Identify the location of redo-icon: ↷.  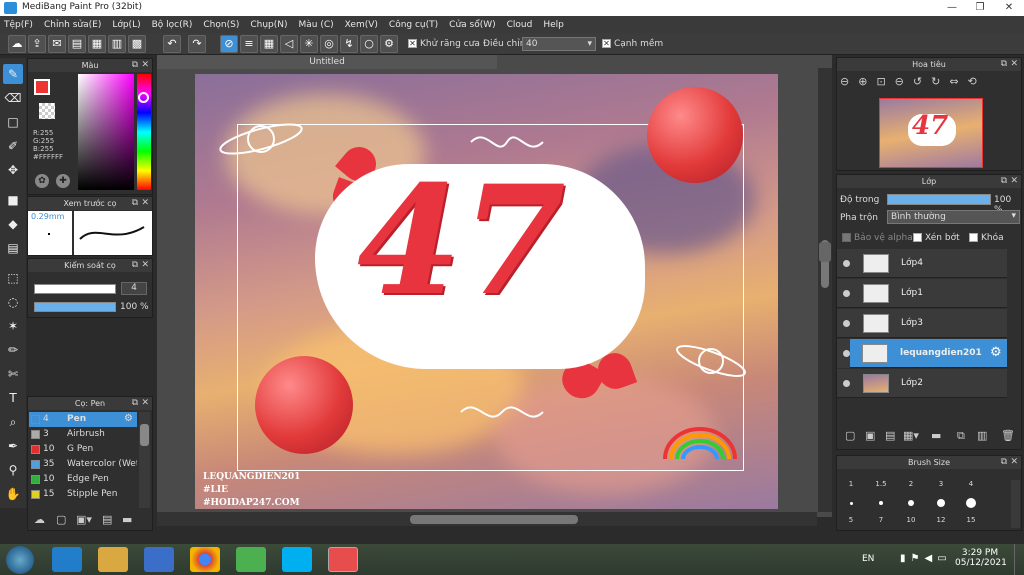
(197, 44).